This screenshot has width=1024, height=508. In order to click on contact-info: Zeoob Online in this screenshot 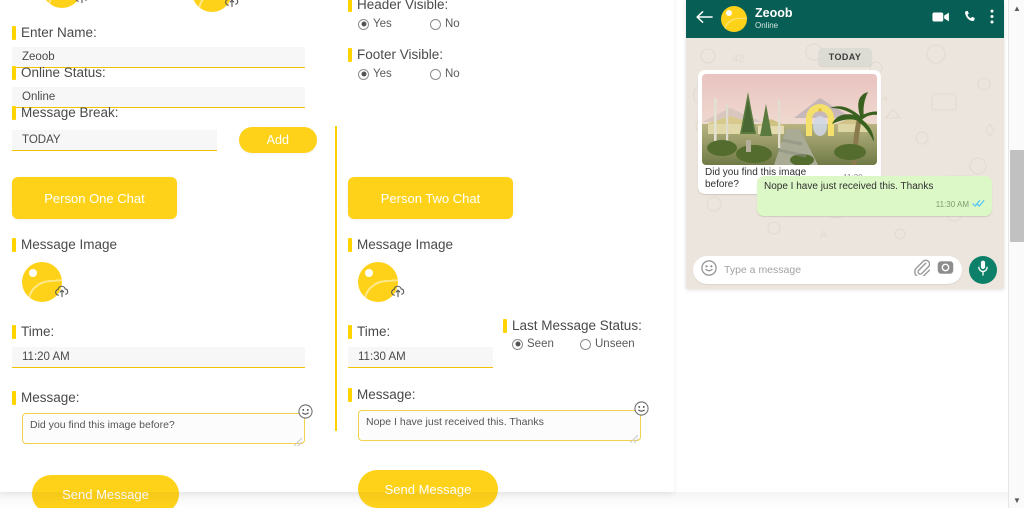, I will do `click(774, 19)`.